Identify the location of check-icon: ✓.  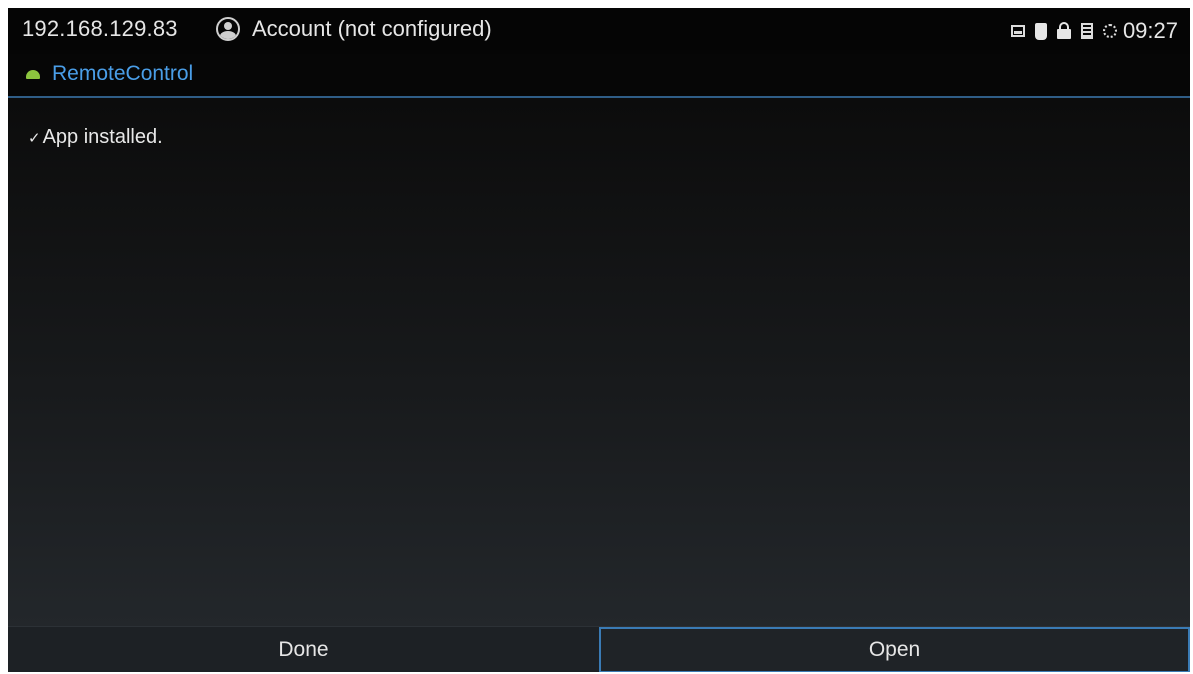
(34, 138).